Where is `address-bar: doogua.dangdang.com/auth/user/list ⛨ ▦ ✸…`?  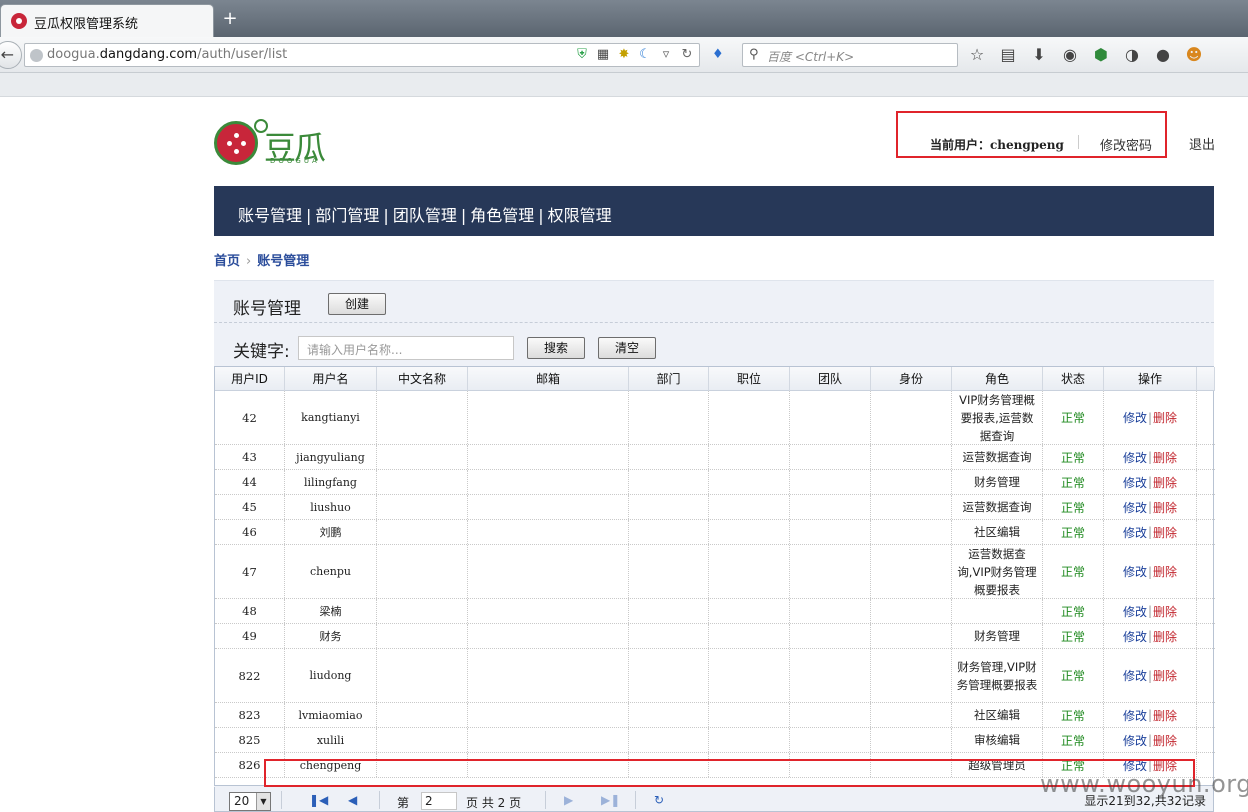
address-bar: doogua.dangdang.com/auth/user/list ⛨ ▦ ✸… is located at coordinates (362, 55).